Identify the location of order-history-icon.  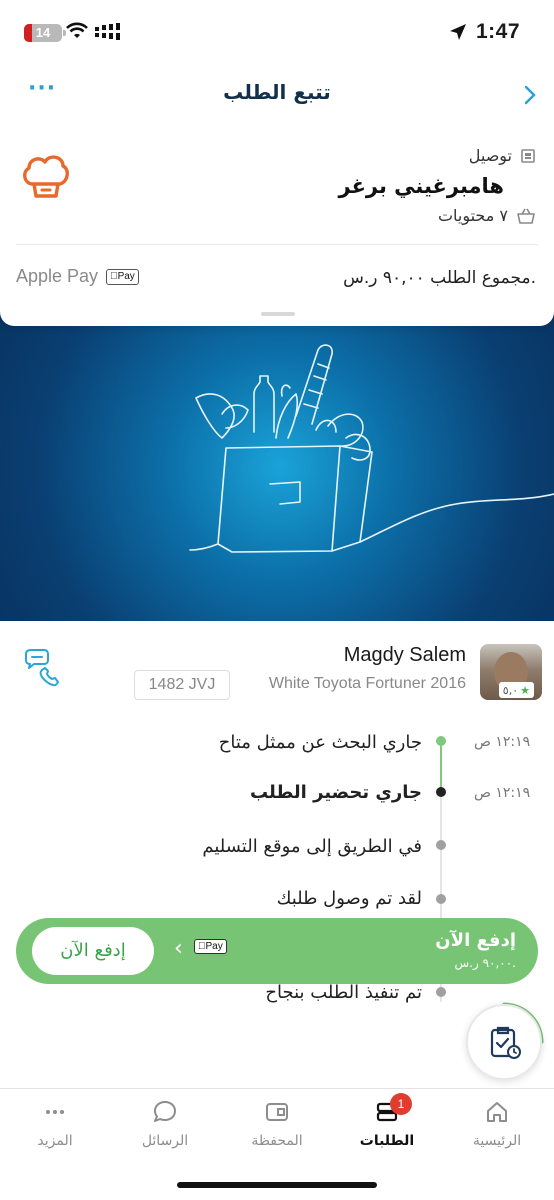
(505, 1042).